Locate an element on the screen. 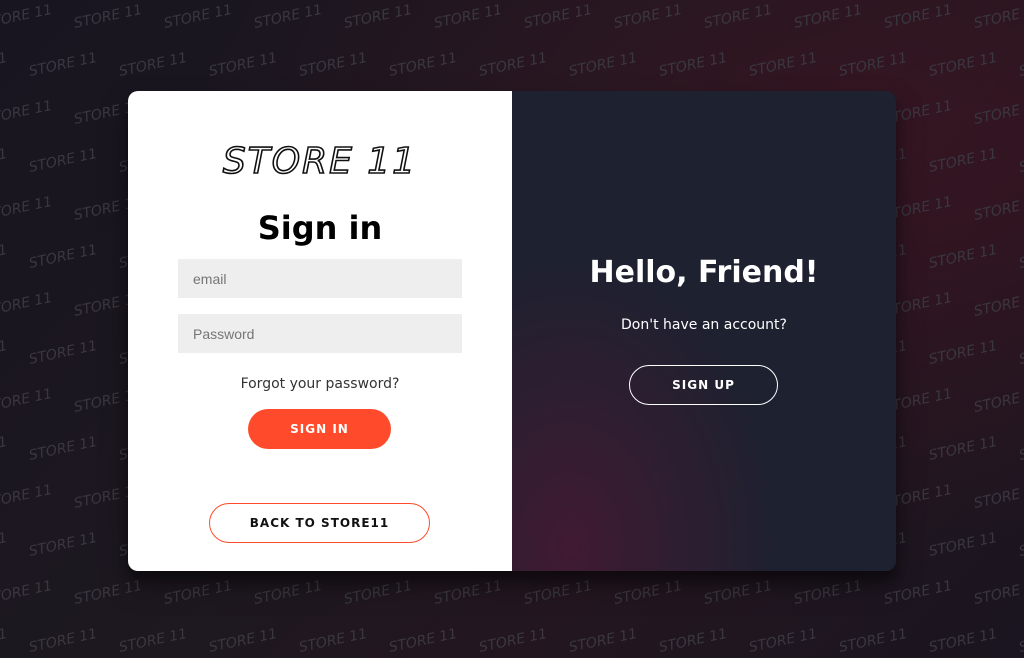  sign-in-button: SIGN IN is located at coordinates (319, 429).